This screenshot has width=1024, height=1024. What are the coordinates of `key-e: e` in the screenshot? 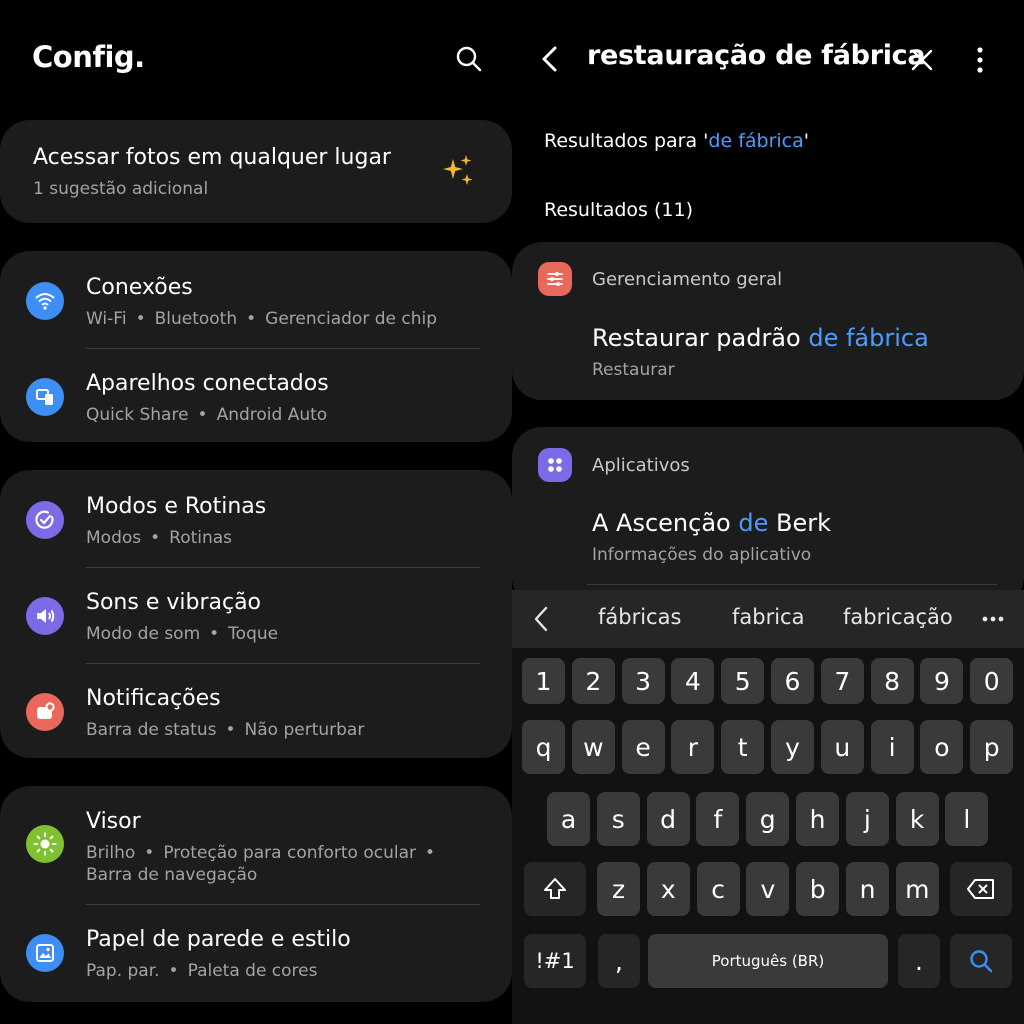 It's located at (643, 747).